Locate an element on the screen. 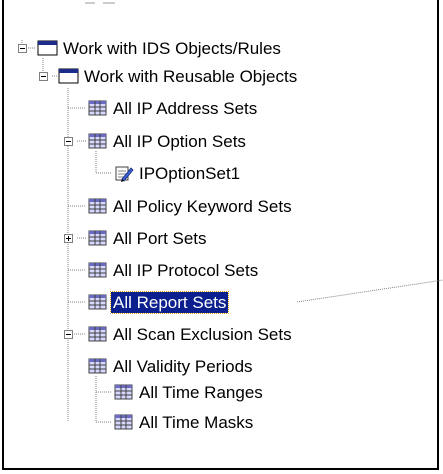  validity-periods-collapse-toggle is located at coordinates (68, 334).